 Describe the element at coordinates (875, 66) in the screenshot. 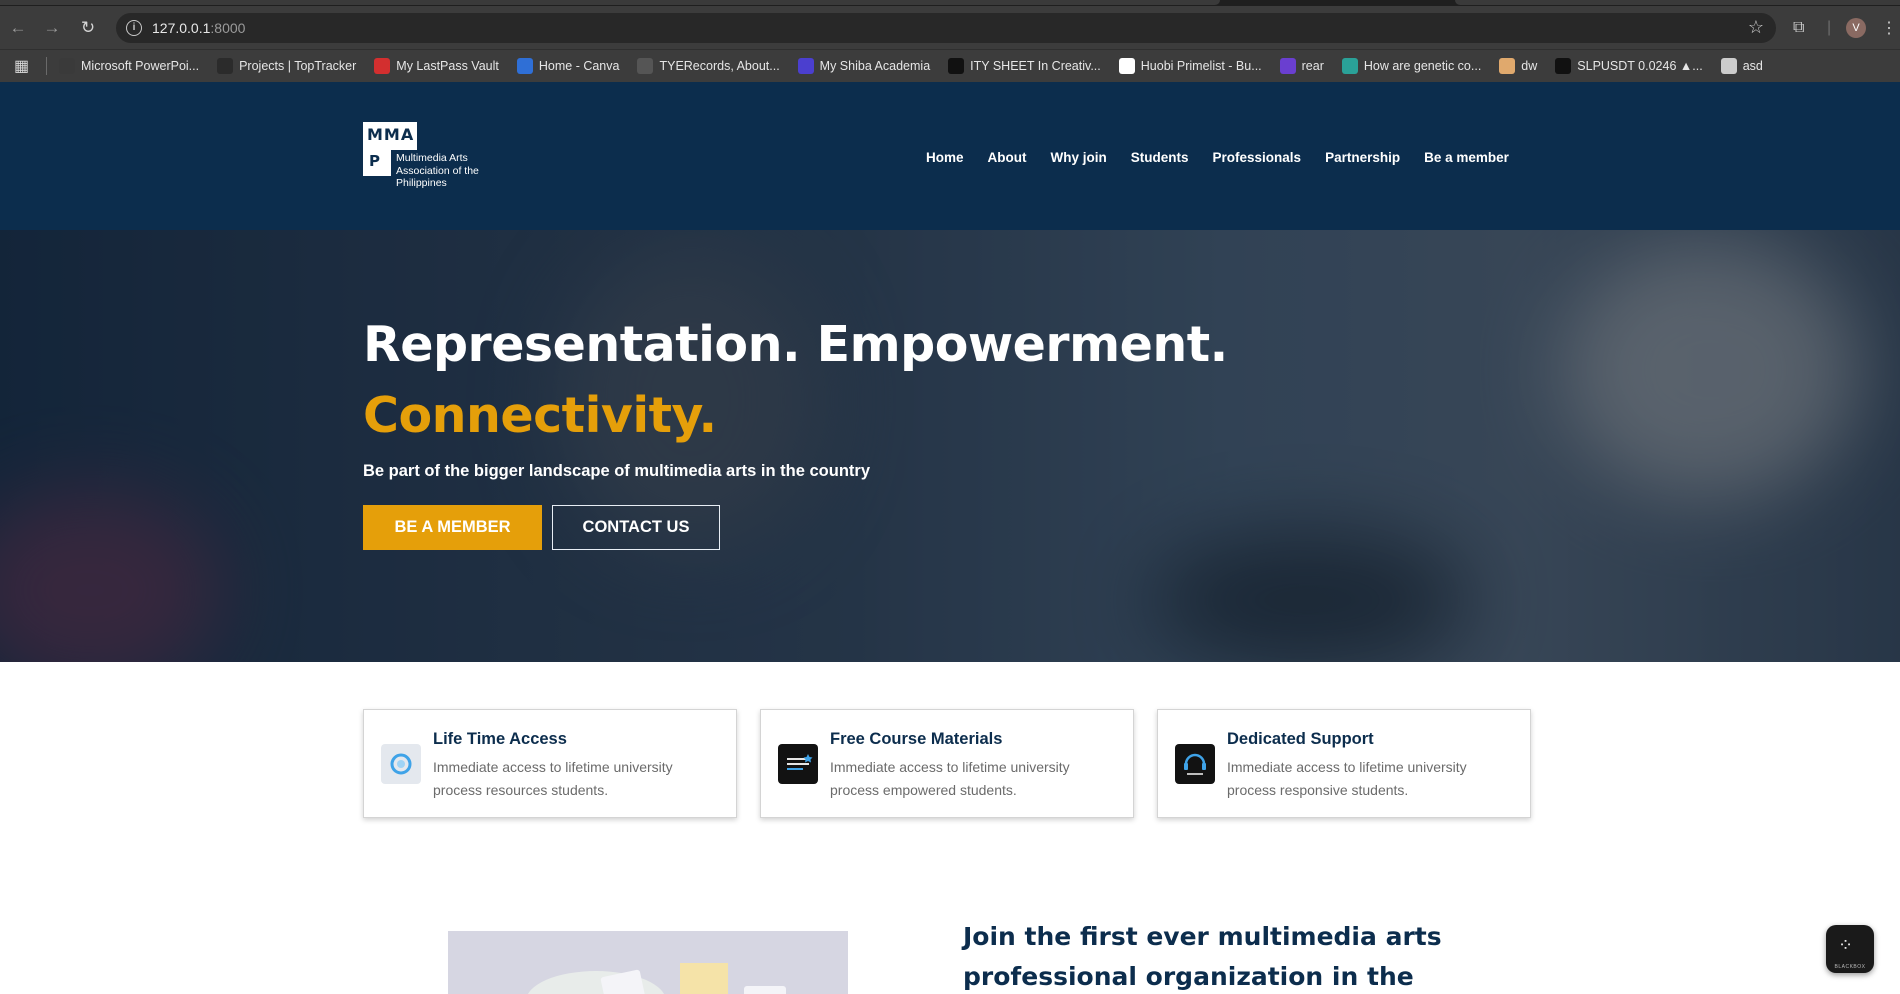

I see `bookmark-label: My Shiba Academia` at that location.